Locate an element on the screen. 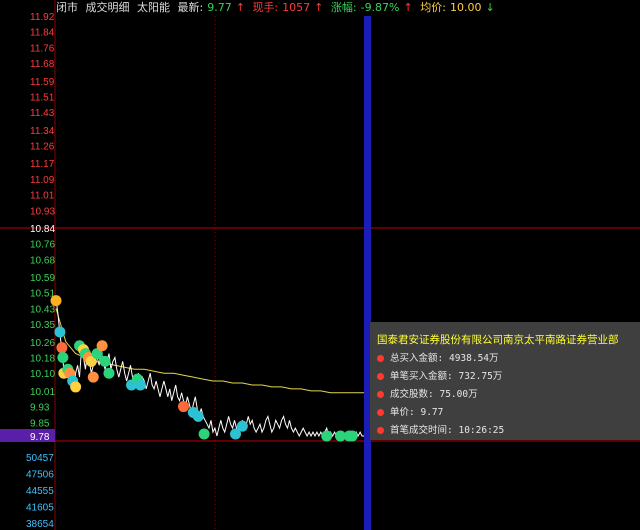 Image resolution: width=640 pixels, height=530 pixels. popup-row-price: 单价: 9.77 is located at coordinates (410, 411).